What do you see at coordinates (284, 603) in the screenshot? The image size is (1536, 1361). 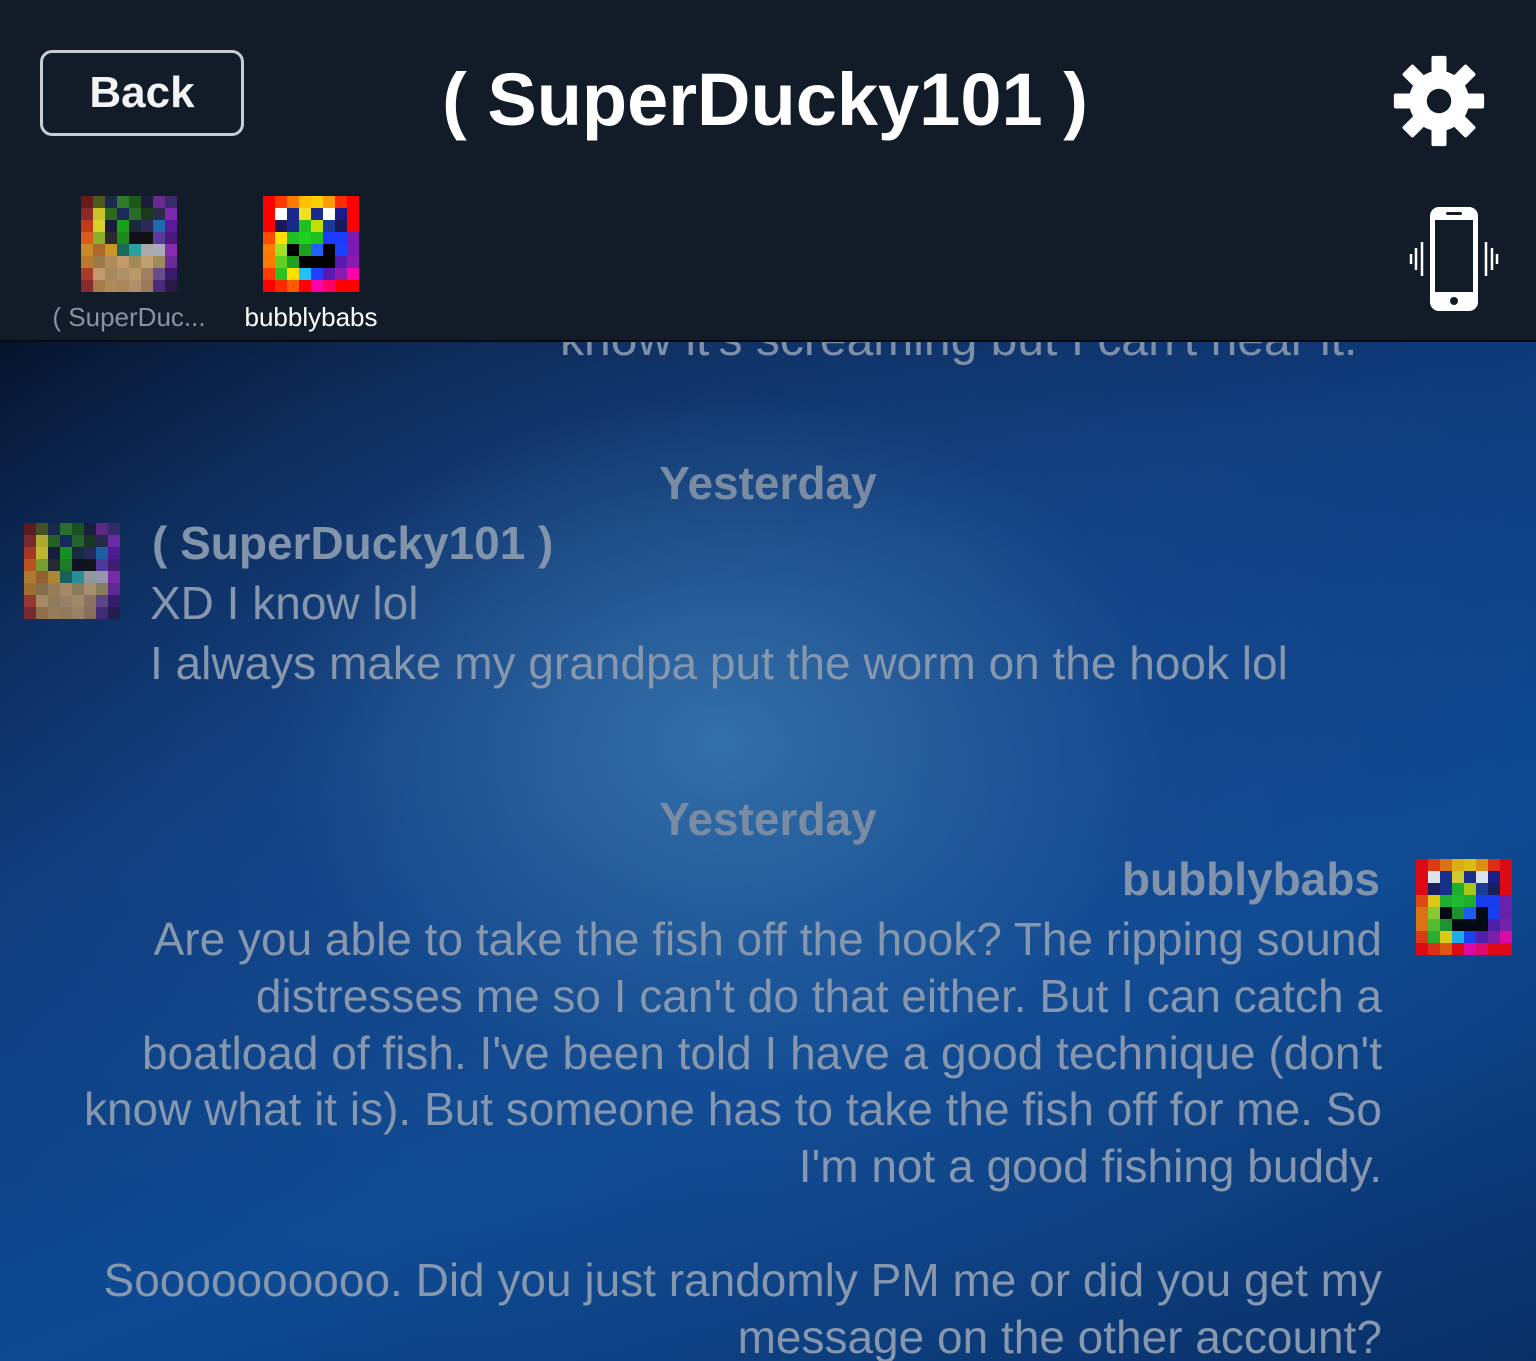 I see `message-line: XD I know lol` at bounding box center [284, 603].